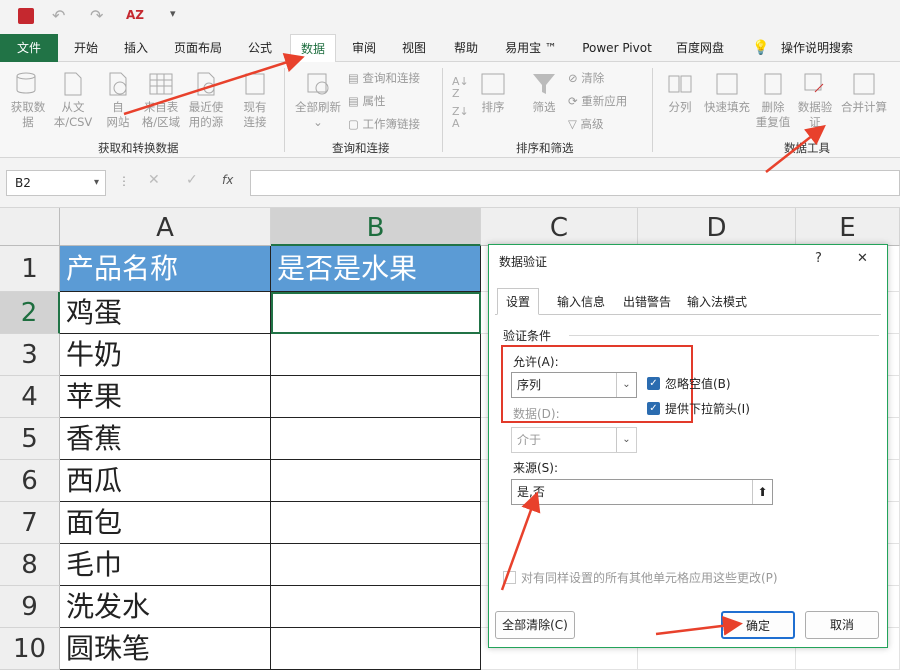 This screenshot has width=900, height=670. I want to click on tab-review: 审阅, so click(364, 48).